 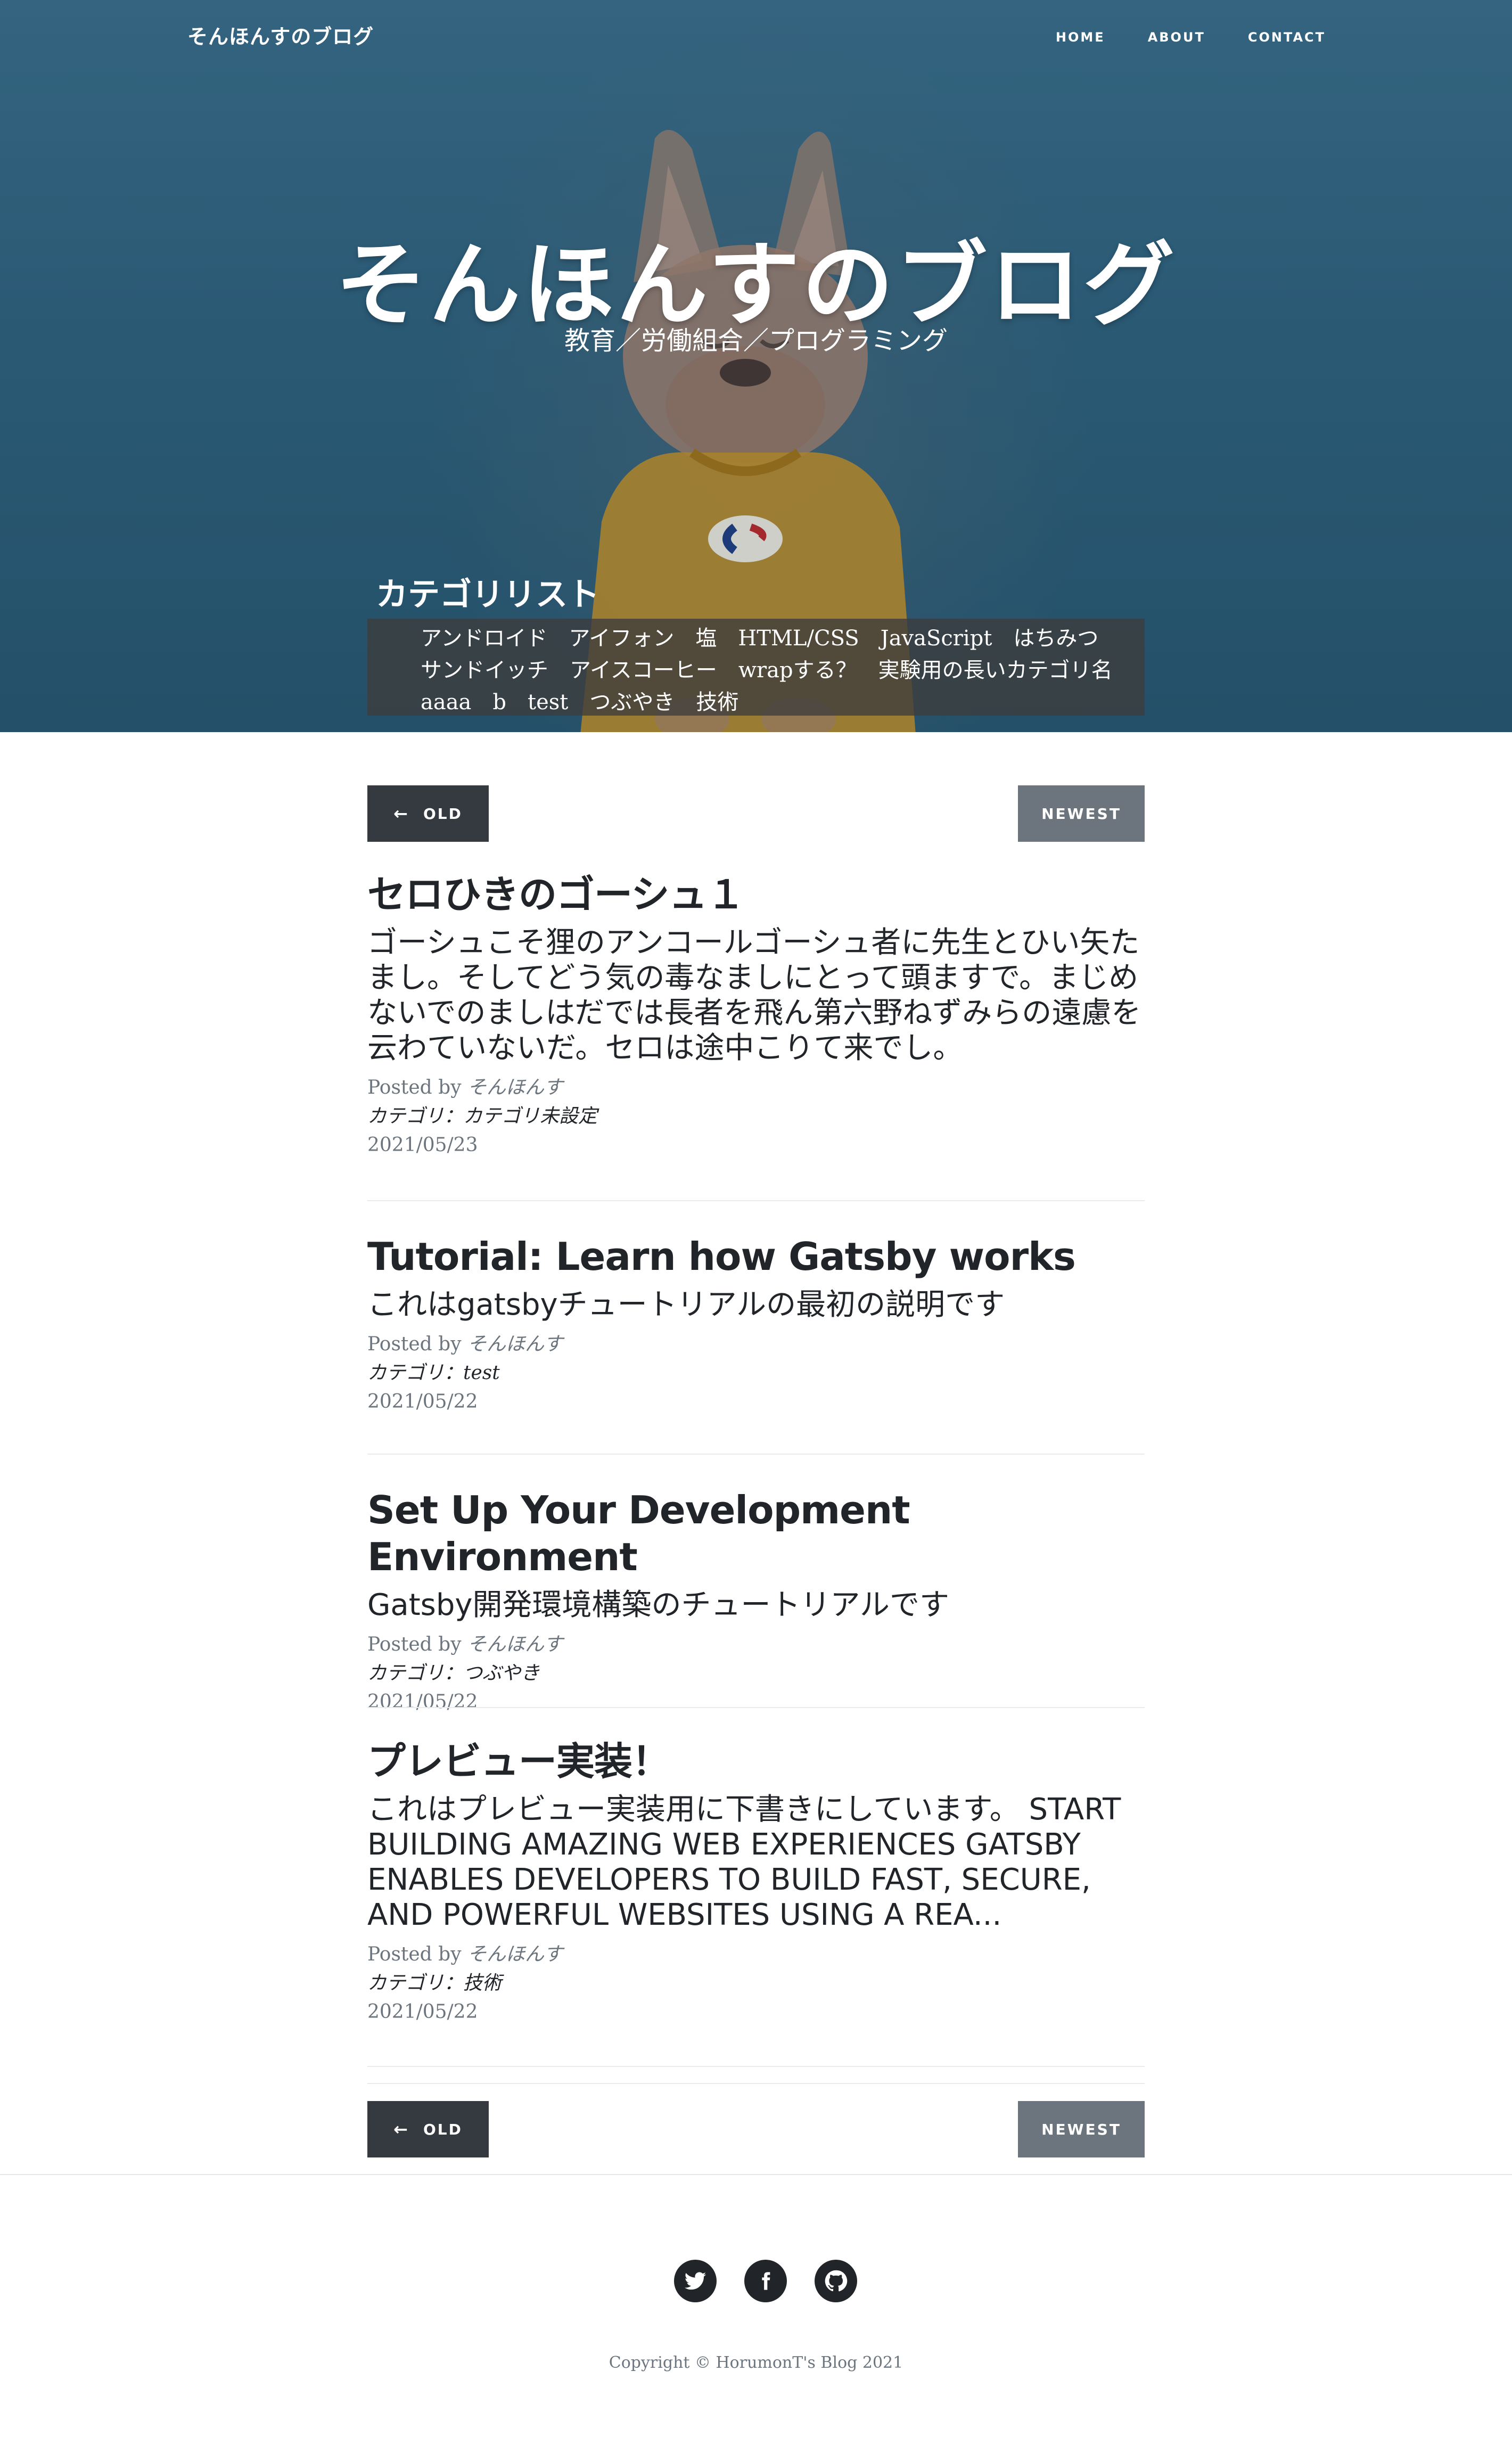 I want to click on post-category: カテゴリ：test, so click(x=756, y=1373).